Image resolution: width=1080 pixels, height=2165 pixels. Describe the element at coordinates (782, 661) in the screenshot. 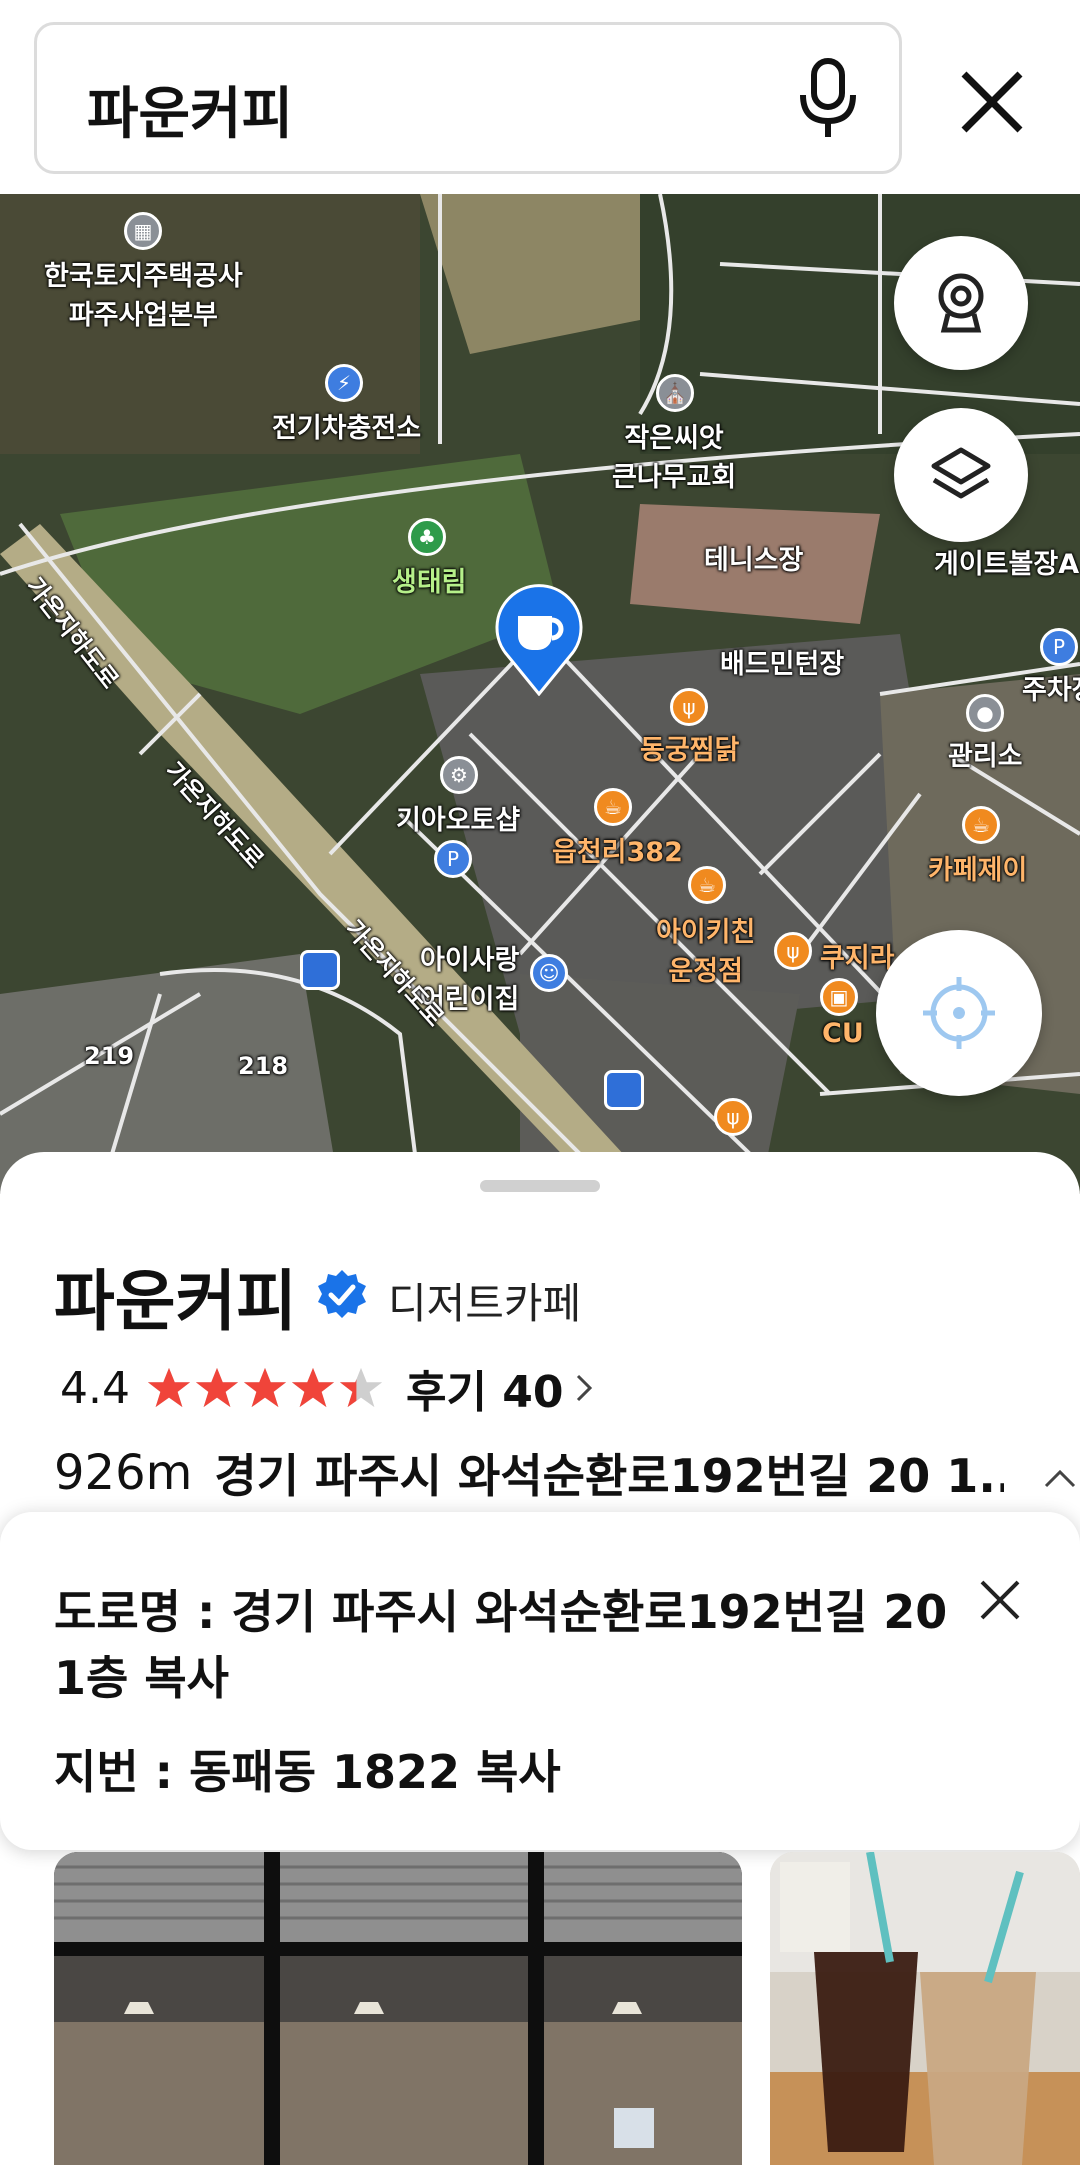

I see `map-label-badminton: 배드민턴장` at that location.